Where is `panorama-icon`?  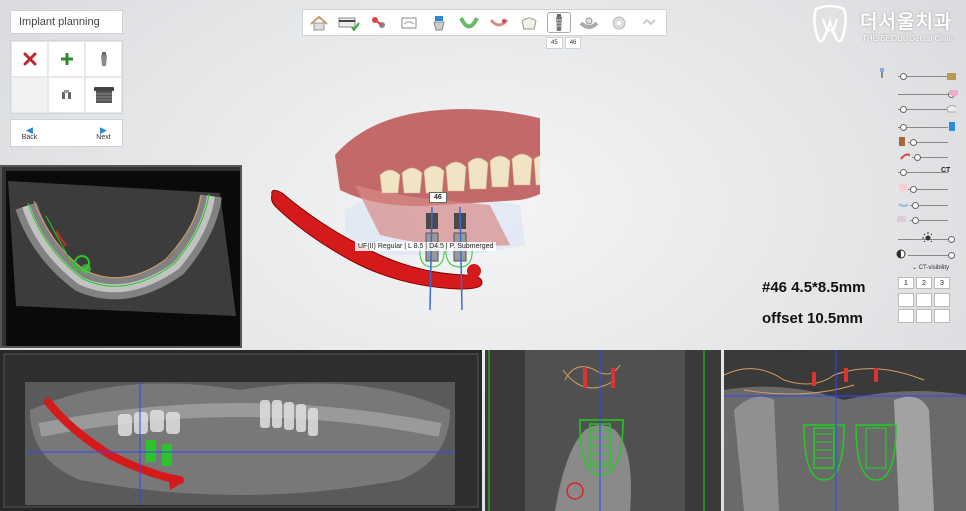
panorama-icon is located at coordinates (409, 22).